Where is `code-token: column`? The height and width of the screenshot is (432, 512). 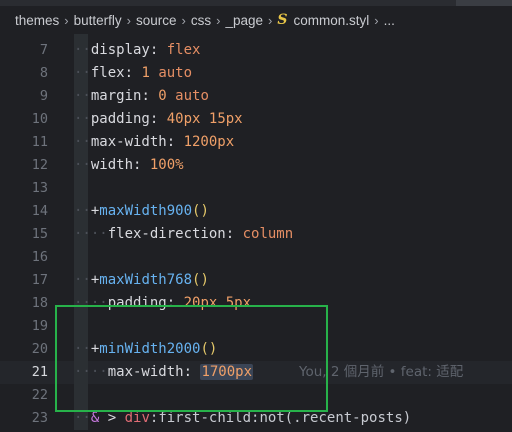
code-token: column is located at coordinates (268, 234).